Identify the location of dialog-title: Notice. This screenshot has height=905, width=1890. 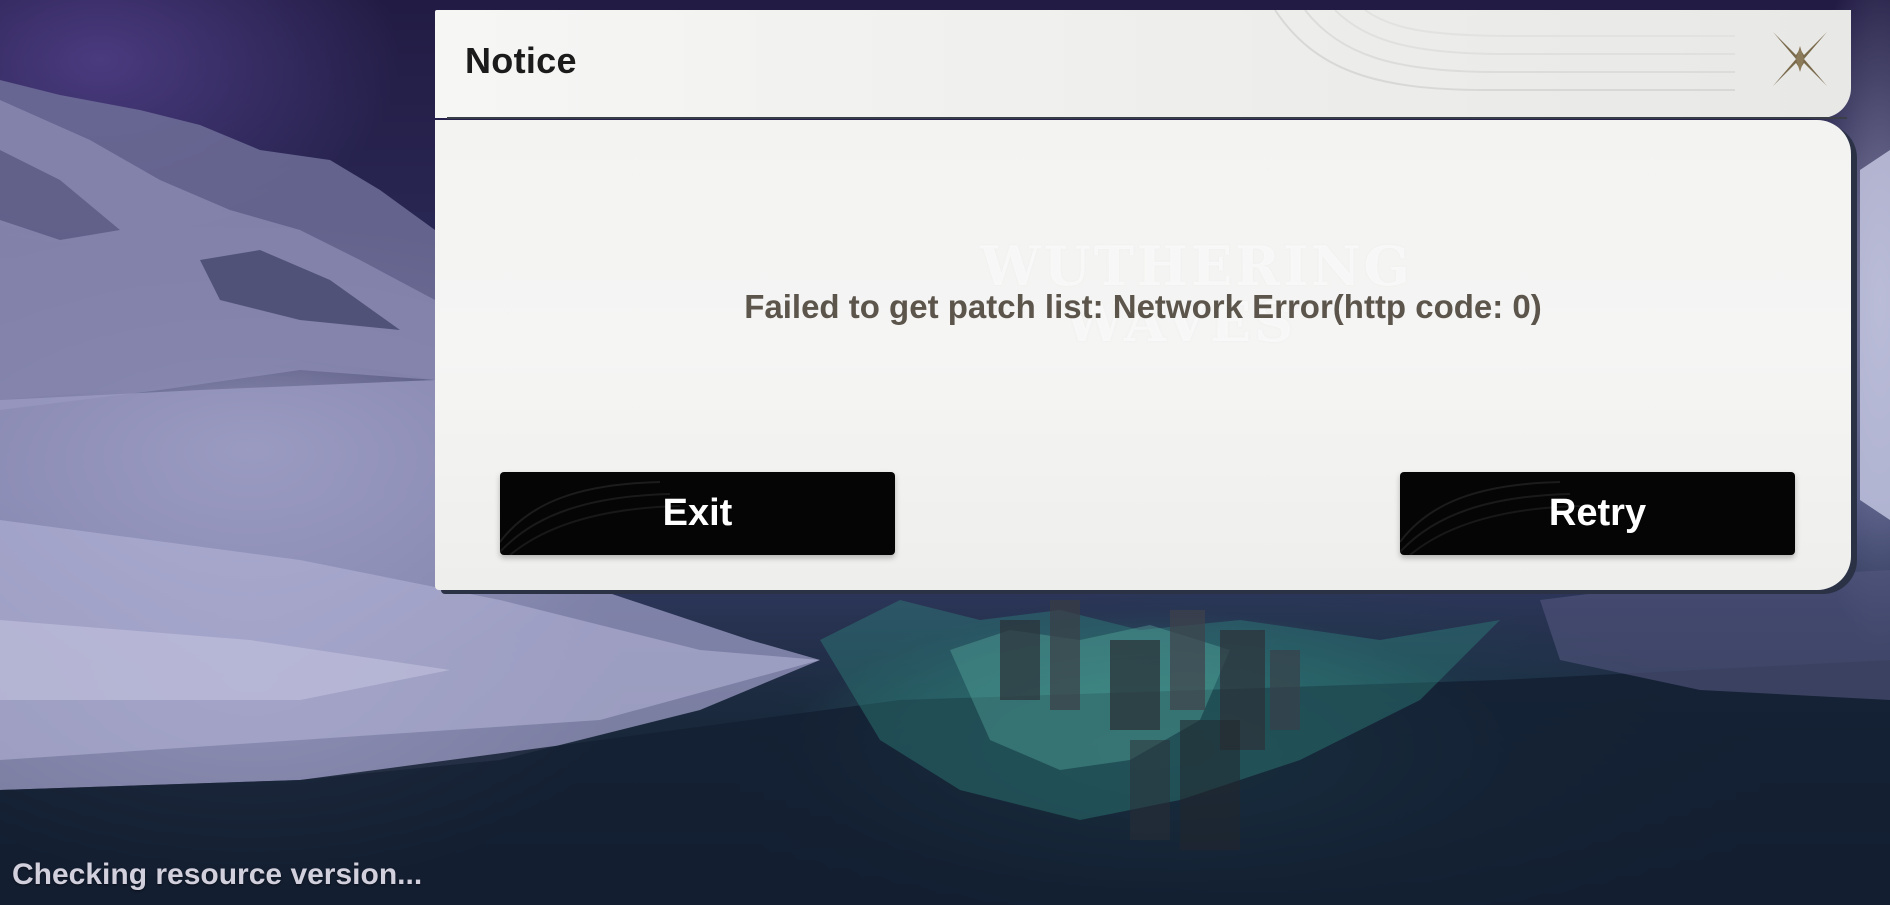
(521, 60).